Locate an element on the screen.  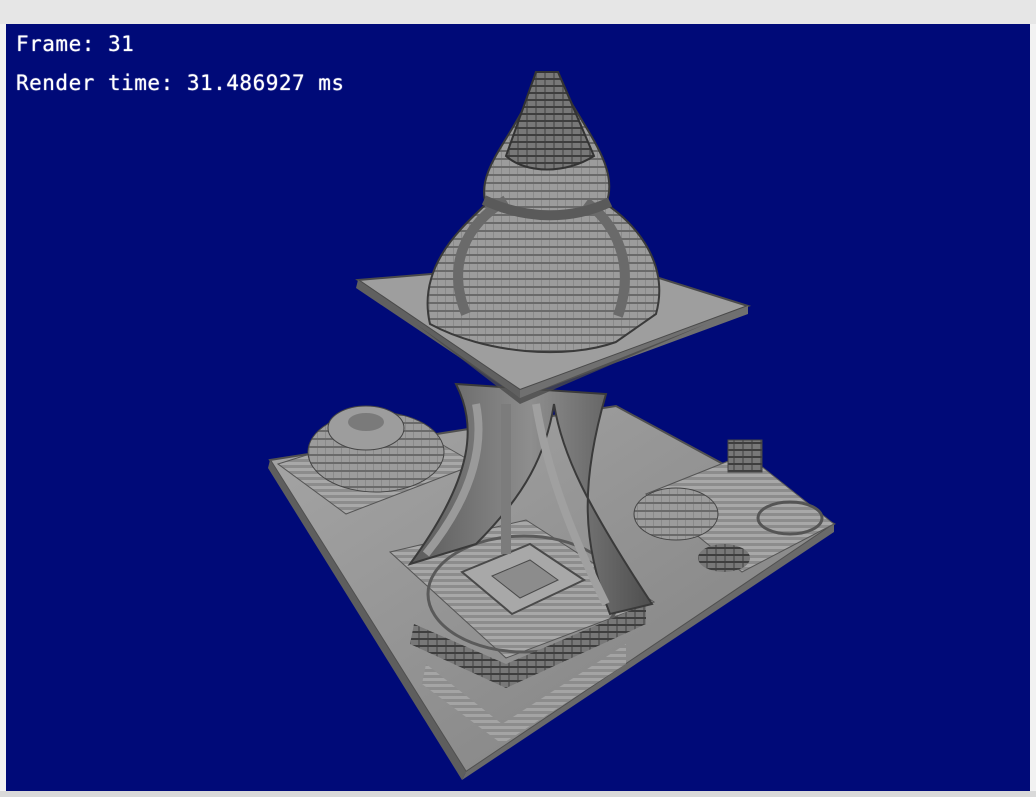
right-tower is located at coordinates (745, 456).